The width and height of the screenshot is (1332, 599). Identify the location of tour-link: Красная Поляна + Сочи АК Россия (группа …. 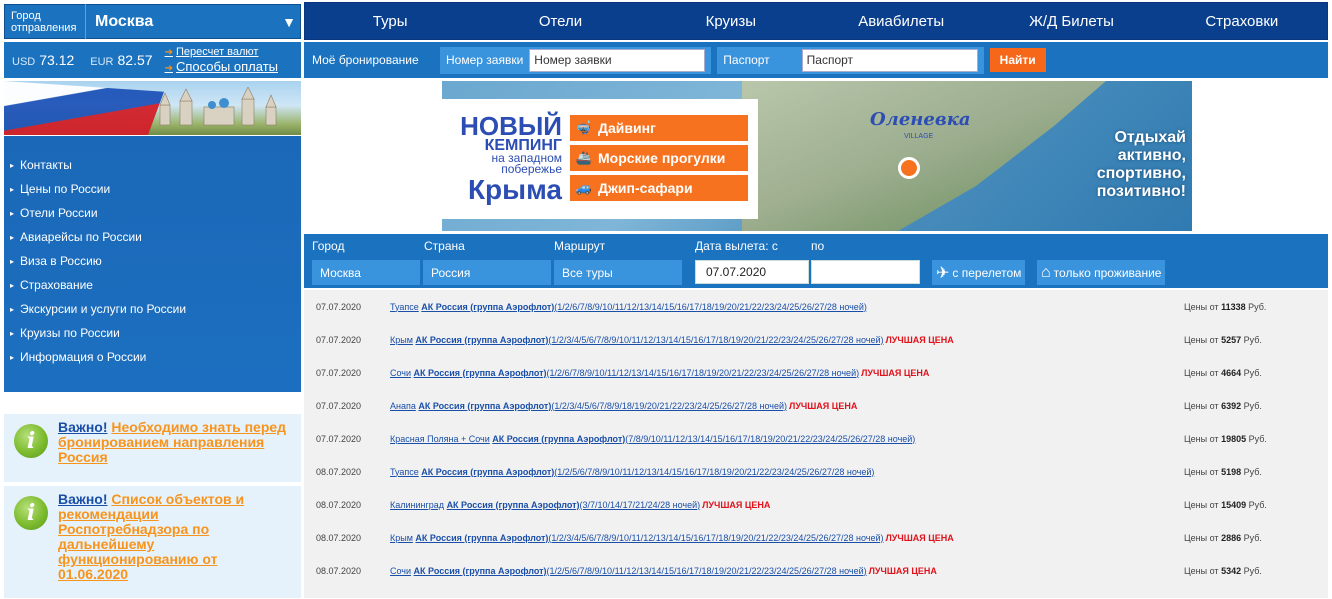
(653, 439).